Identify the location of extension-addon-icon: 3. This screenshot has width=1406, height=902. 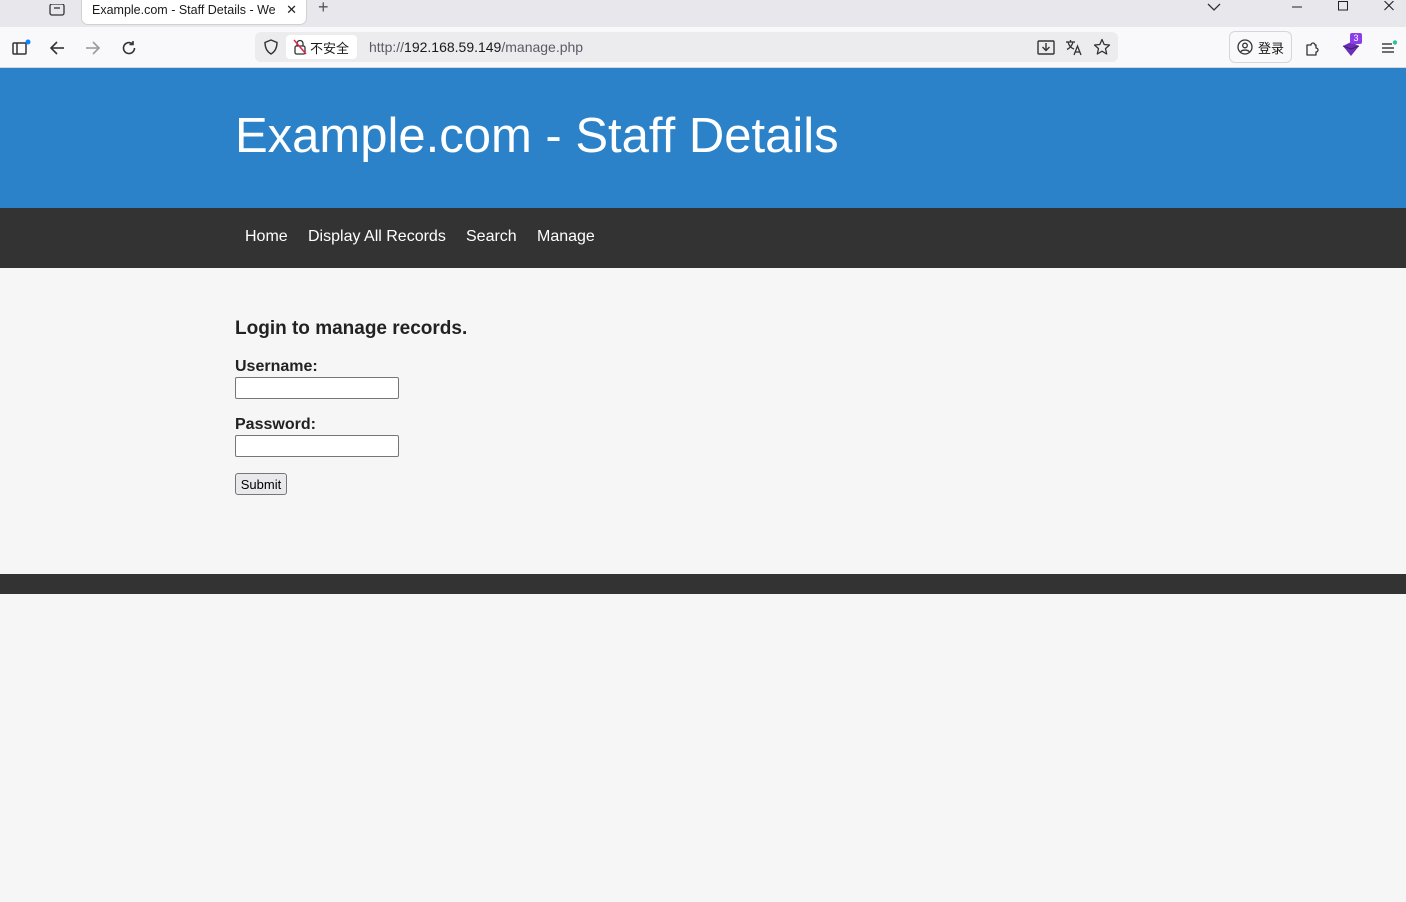
(1351, 46).